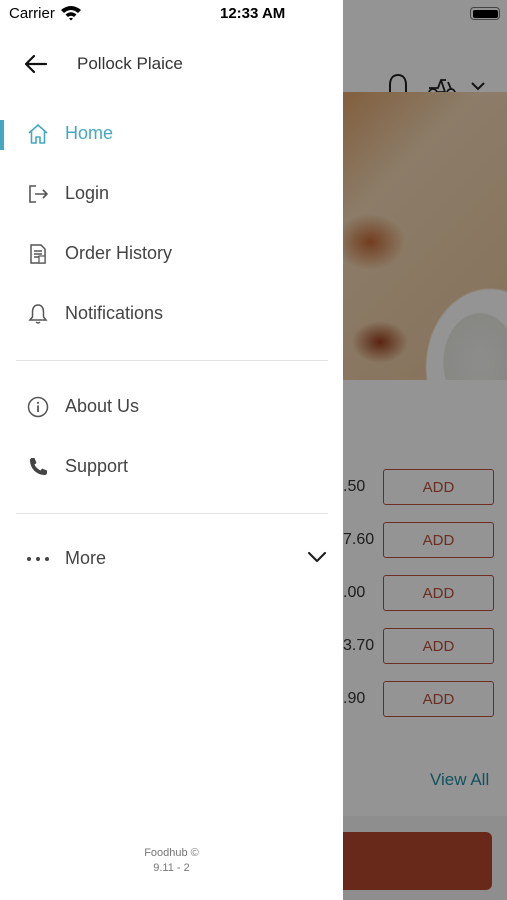 This screenshot has height=900, width=507. I want to click on app-footer: Foodhub © 9.11 - 2, so click(171, 861).